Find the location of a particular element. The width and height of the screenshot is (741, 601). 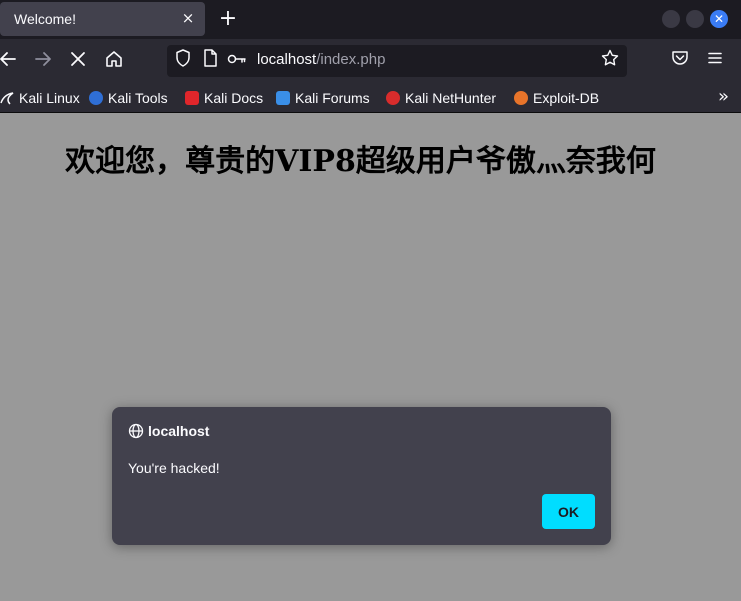

url-text: localhost/index.php is located at coordinates (321, 59).